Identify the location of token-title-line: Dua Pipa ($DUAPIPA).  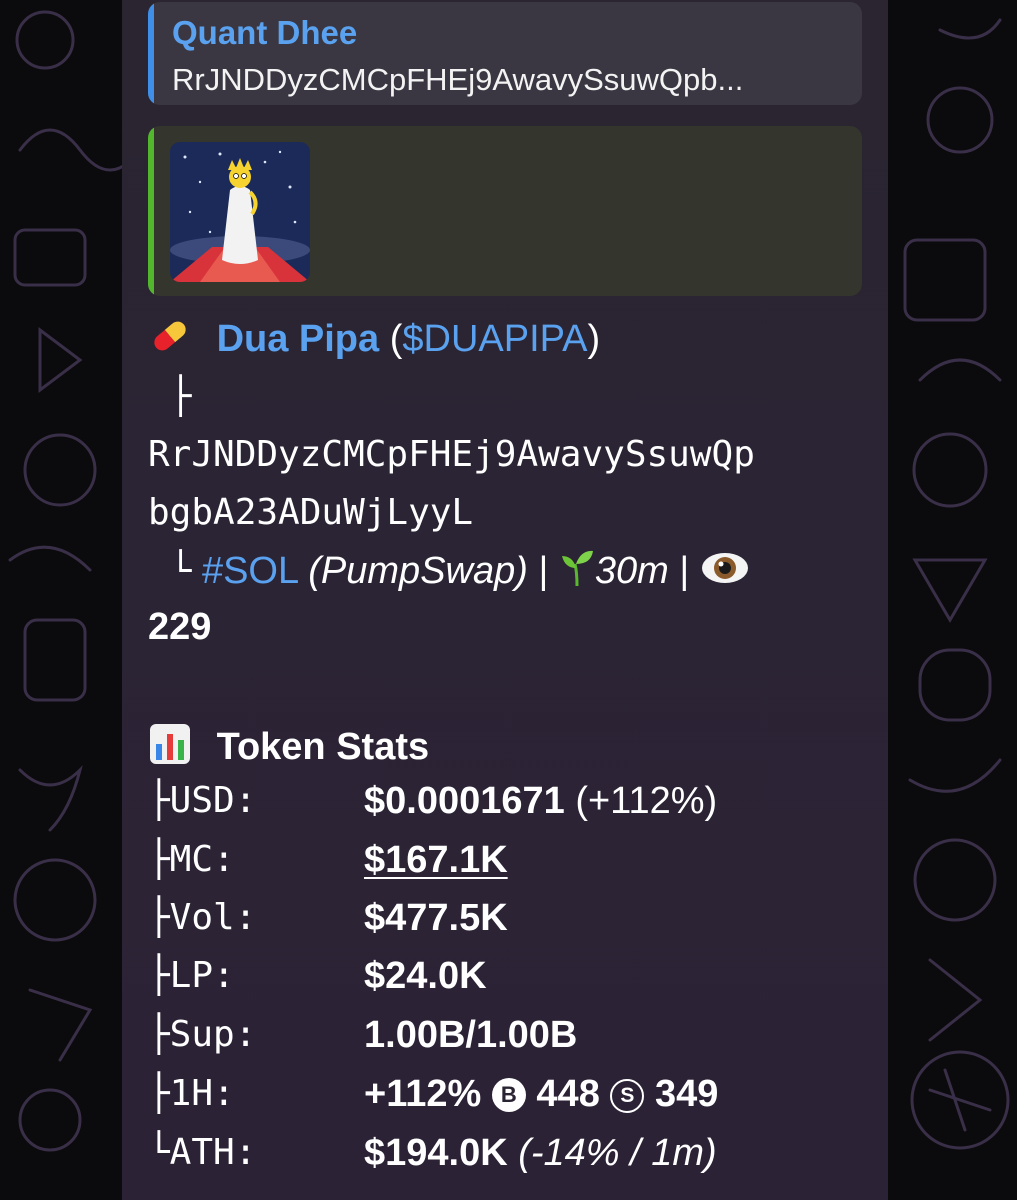
(374, 341).